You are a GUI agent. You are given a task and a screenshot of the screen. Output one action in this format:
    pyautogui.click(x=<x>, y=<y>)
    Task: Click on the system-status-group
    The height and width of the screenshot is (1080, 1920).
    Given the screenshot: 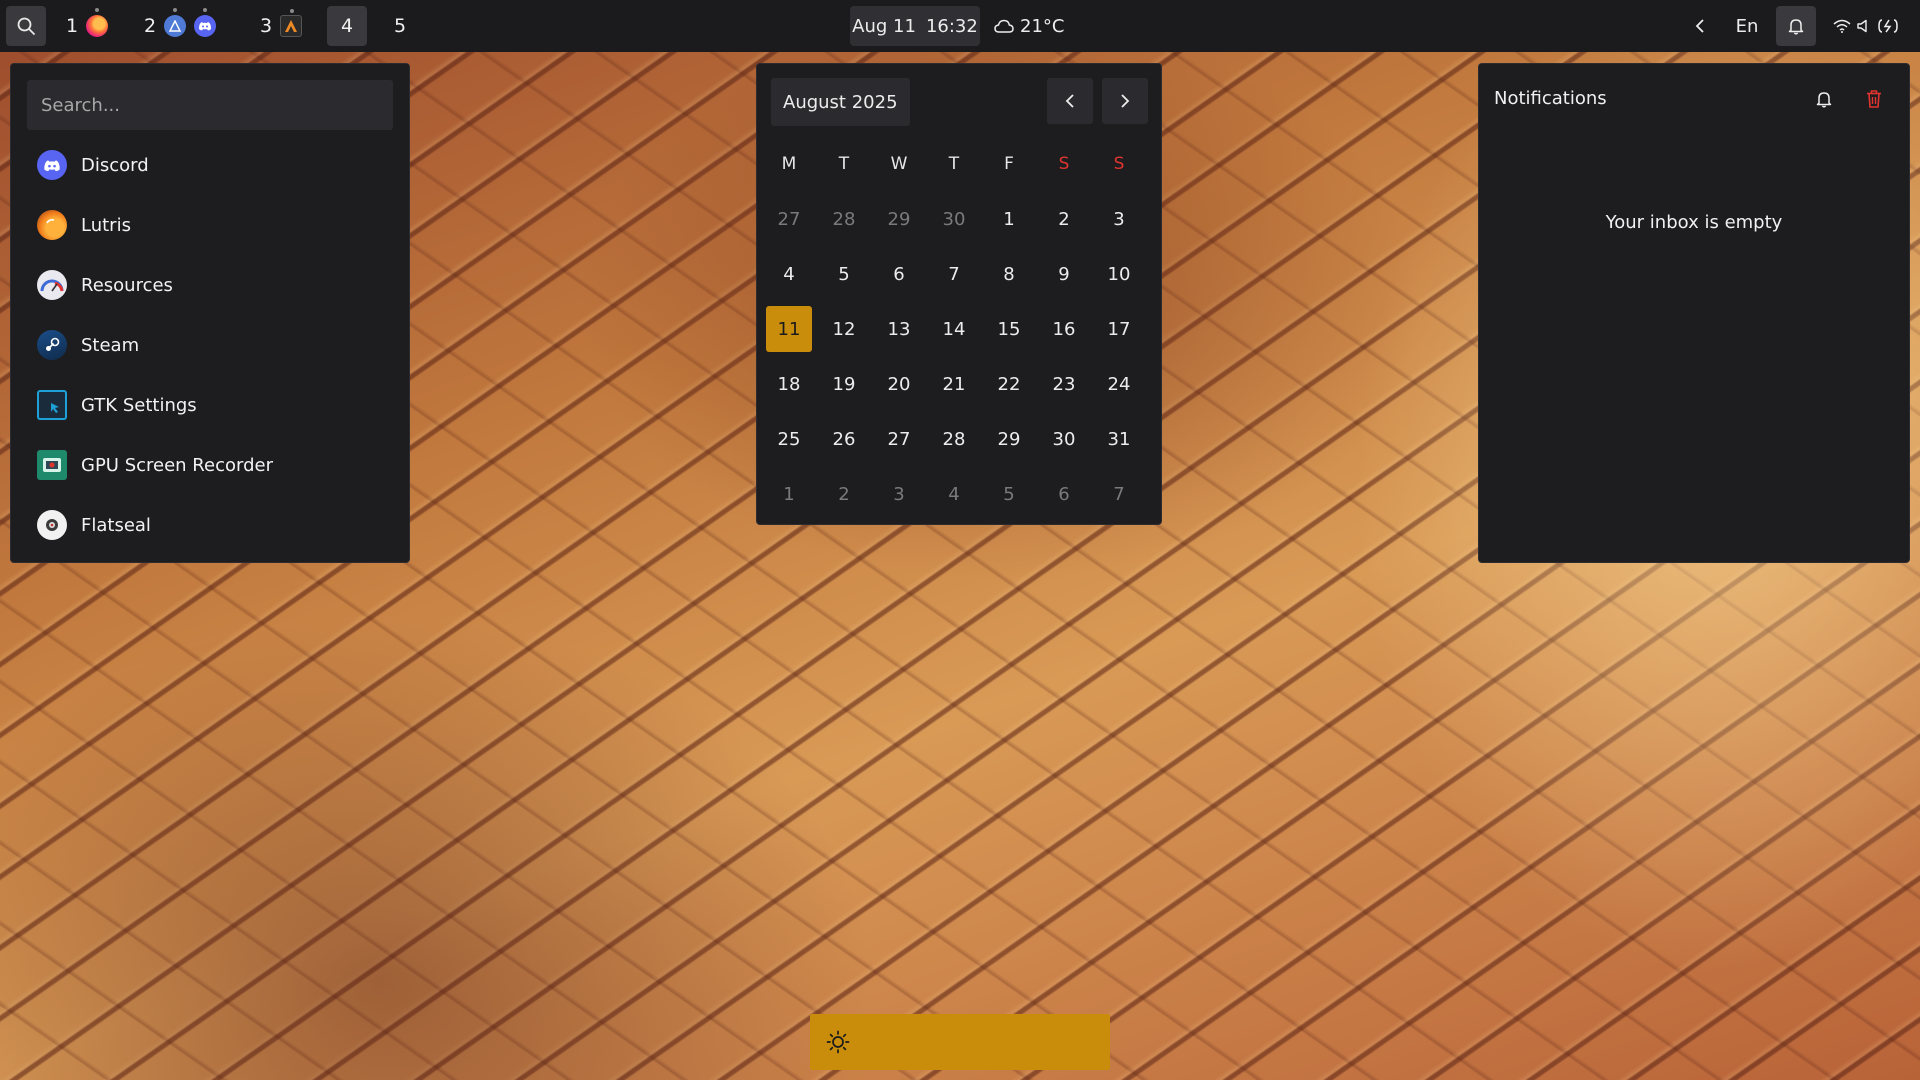 What is the action you would take?
    pyautogui.click(x=1866, y=26)
    